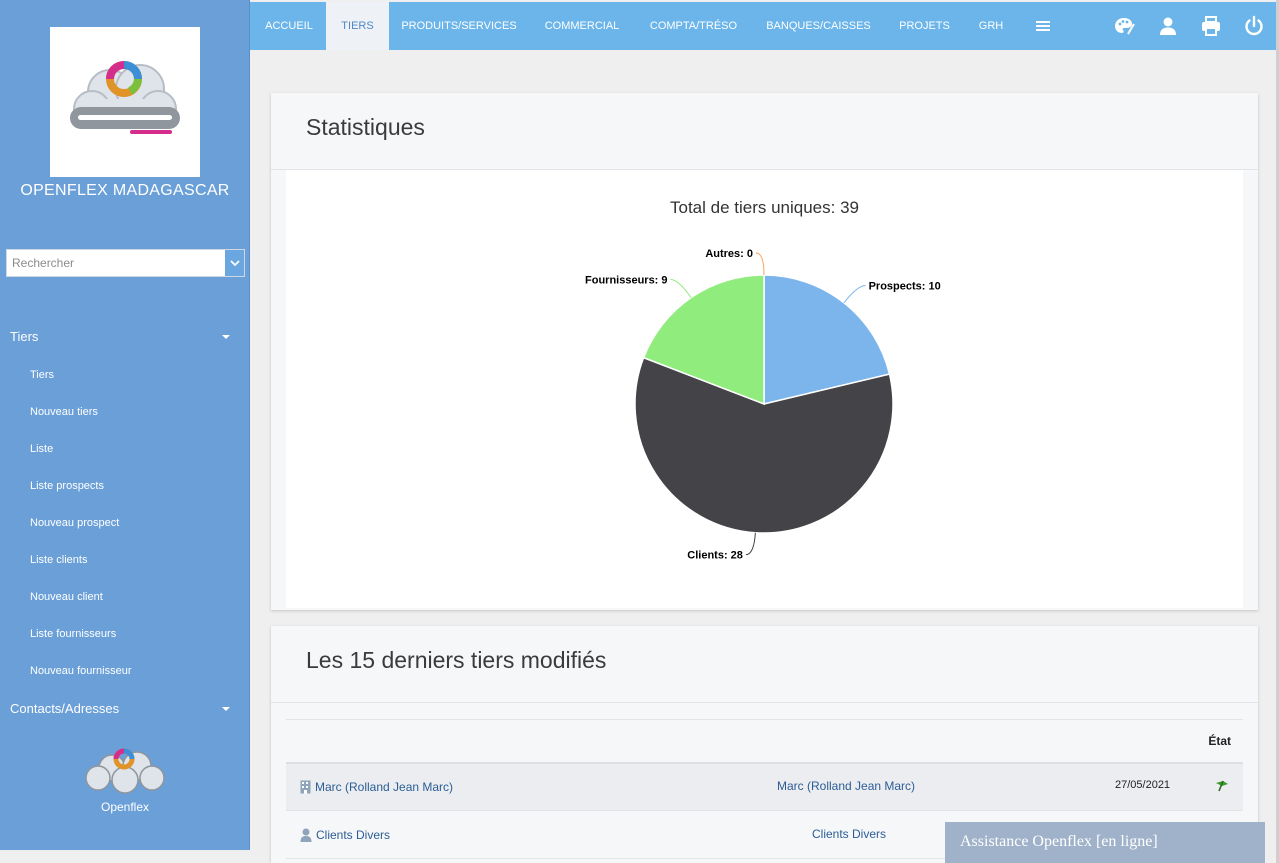 The image size is (1279, 863). Describe the element at coordinates (64, 412) in the screenshot. I see `sidebar-item-nouveau-tiers: Nouveau tiers` at that location.